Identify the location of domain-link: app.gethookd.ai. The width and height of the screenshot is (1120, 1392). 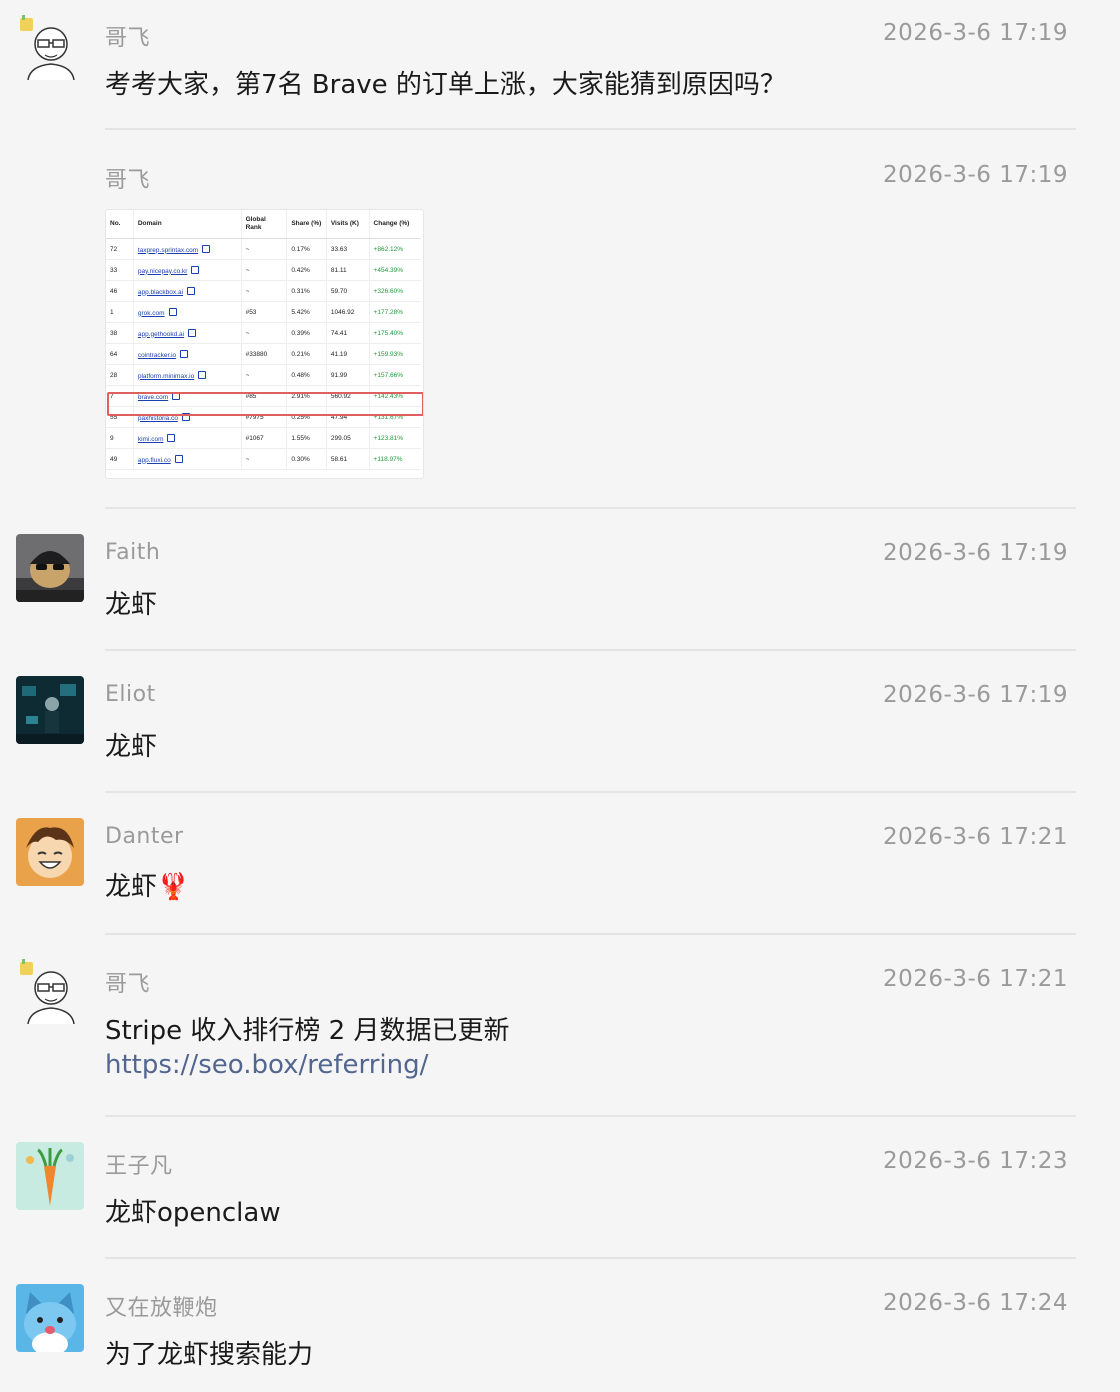
(187, 333).